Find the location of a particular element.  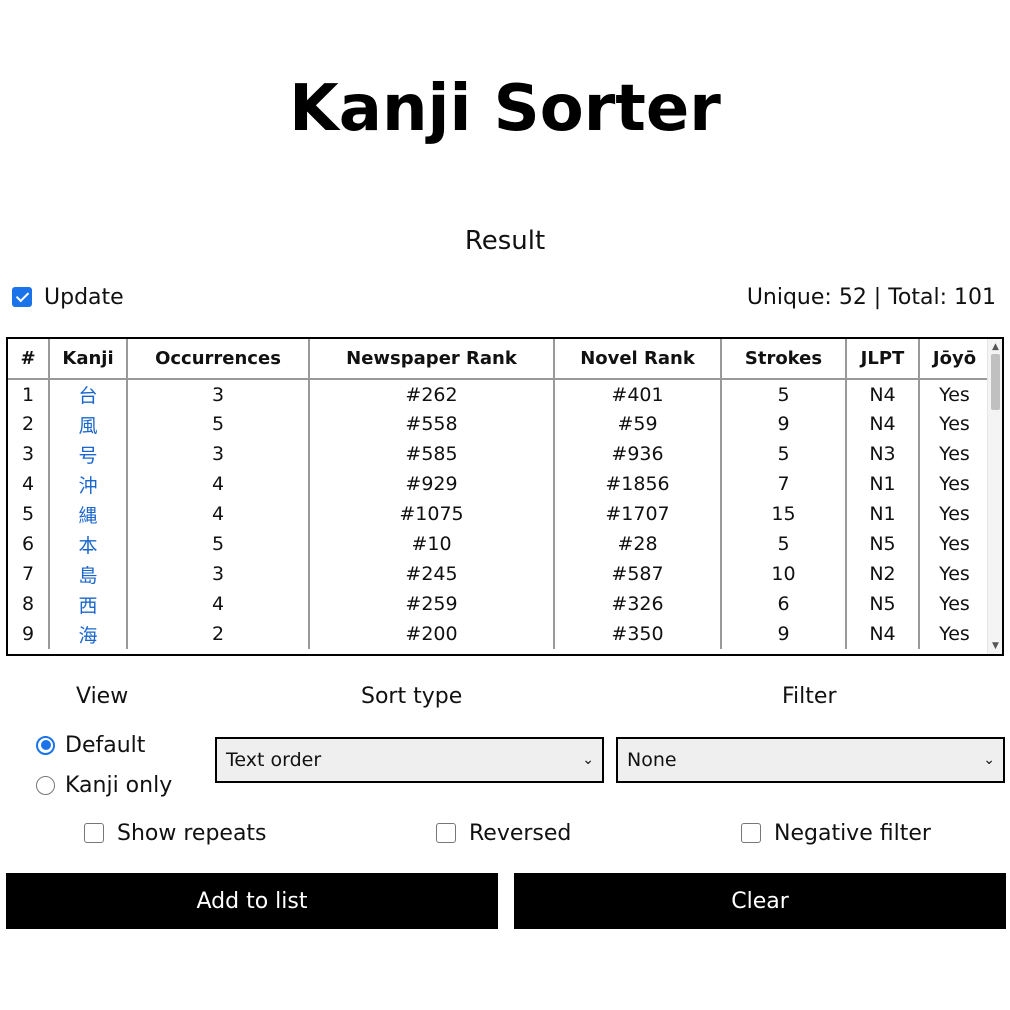

table-cell: #259 is located at coordinates (432, 604).